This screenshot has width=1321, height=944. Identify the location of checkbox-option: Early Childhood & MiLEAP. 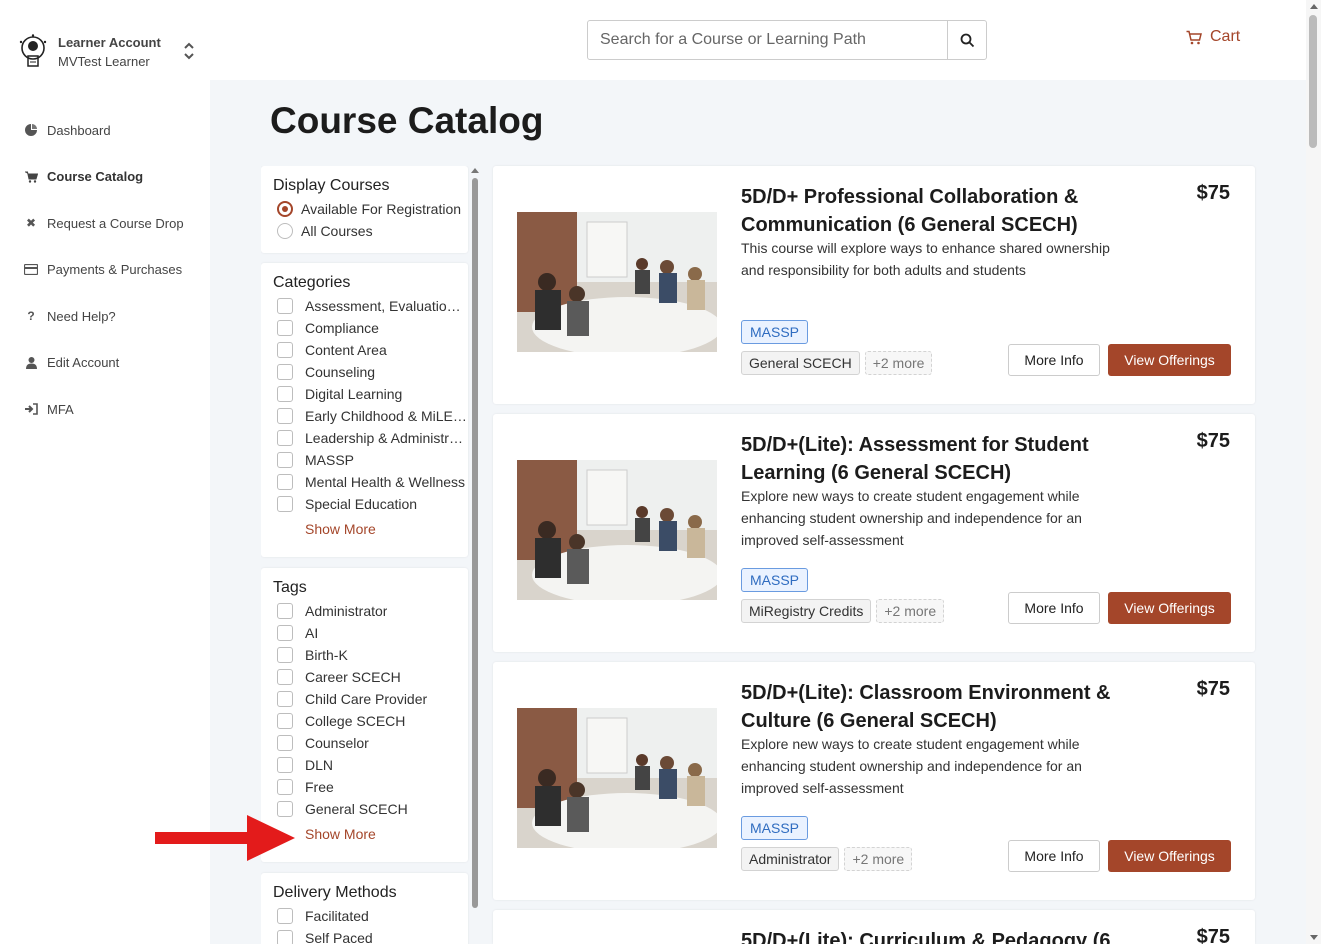
(370, 416).